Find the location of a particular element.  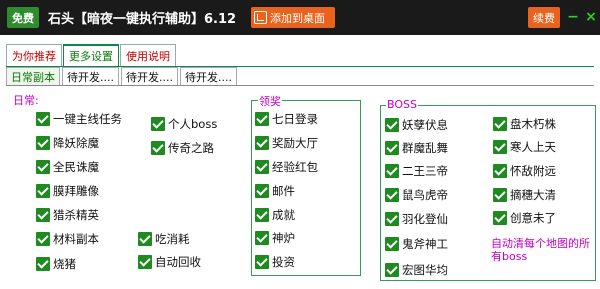

daily-item: 传奇之路 is located at coordinates (182, 148).